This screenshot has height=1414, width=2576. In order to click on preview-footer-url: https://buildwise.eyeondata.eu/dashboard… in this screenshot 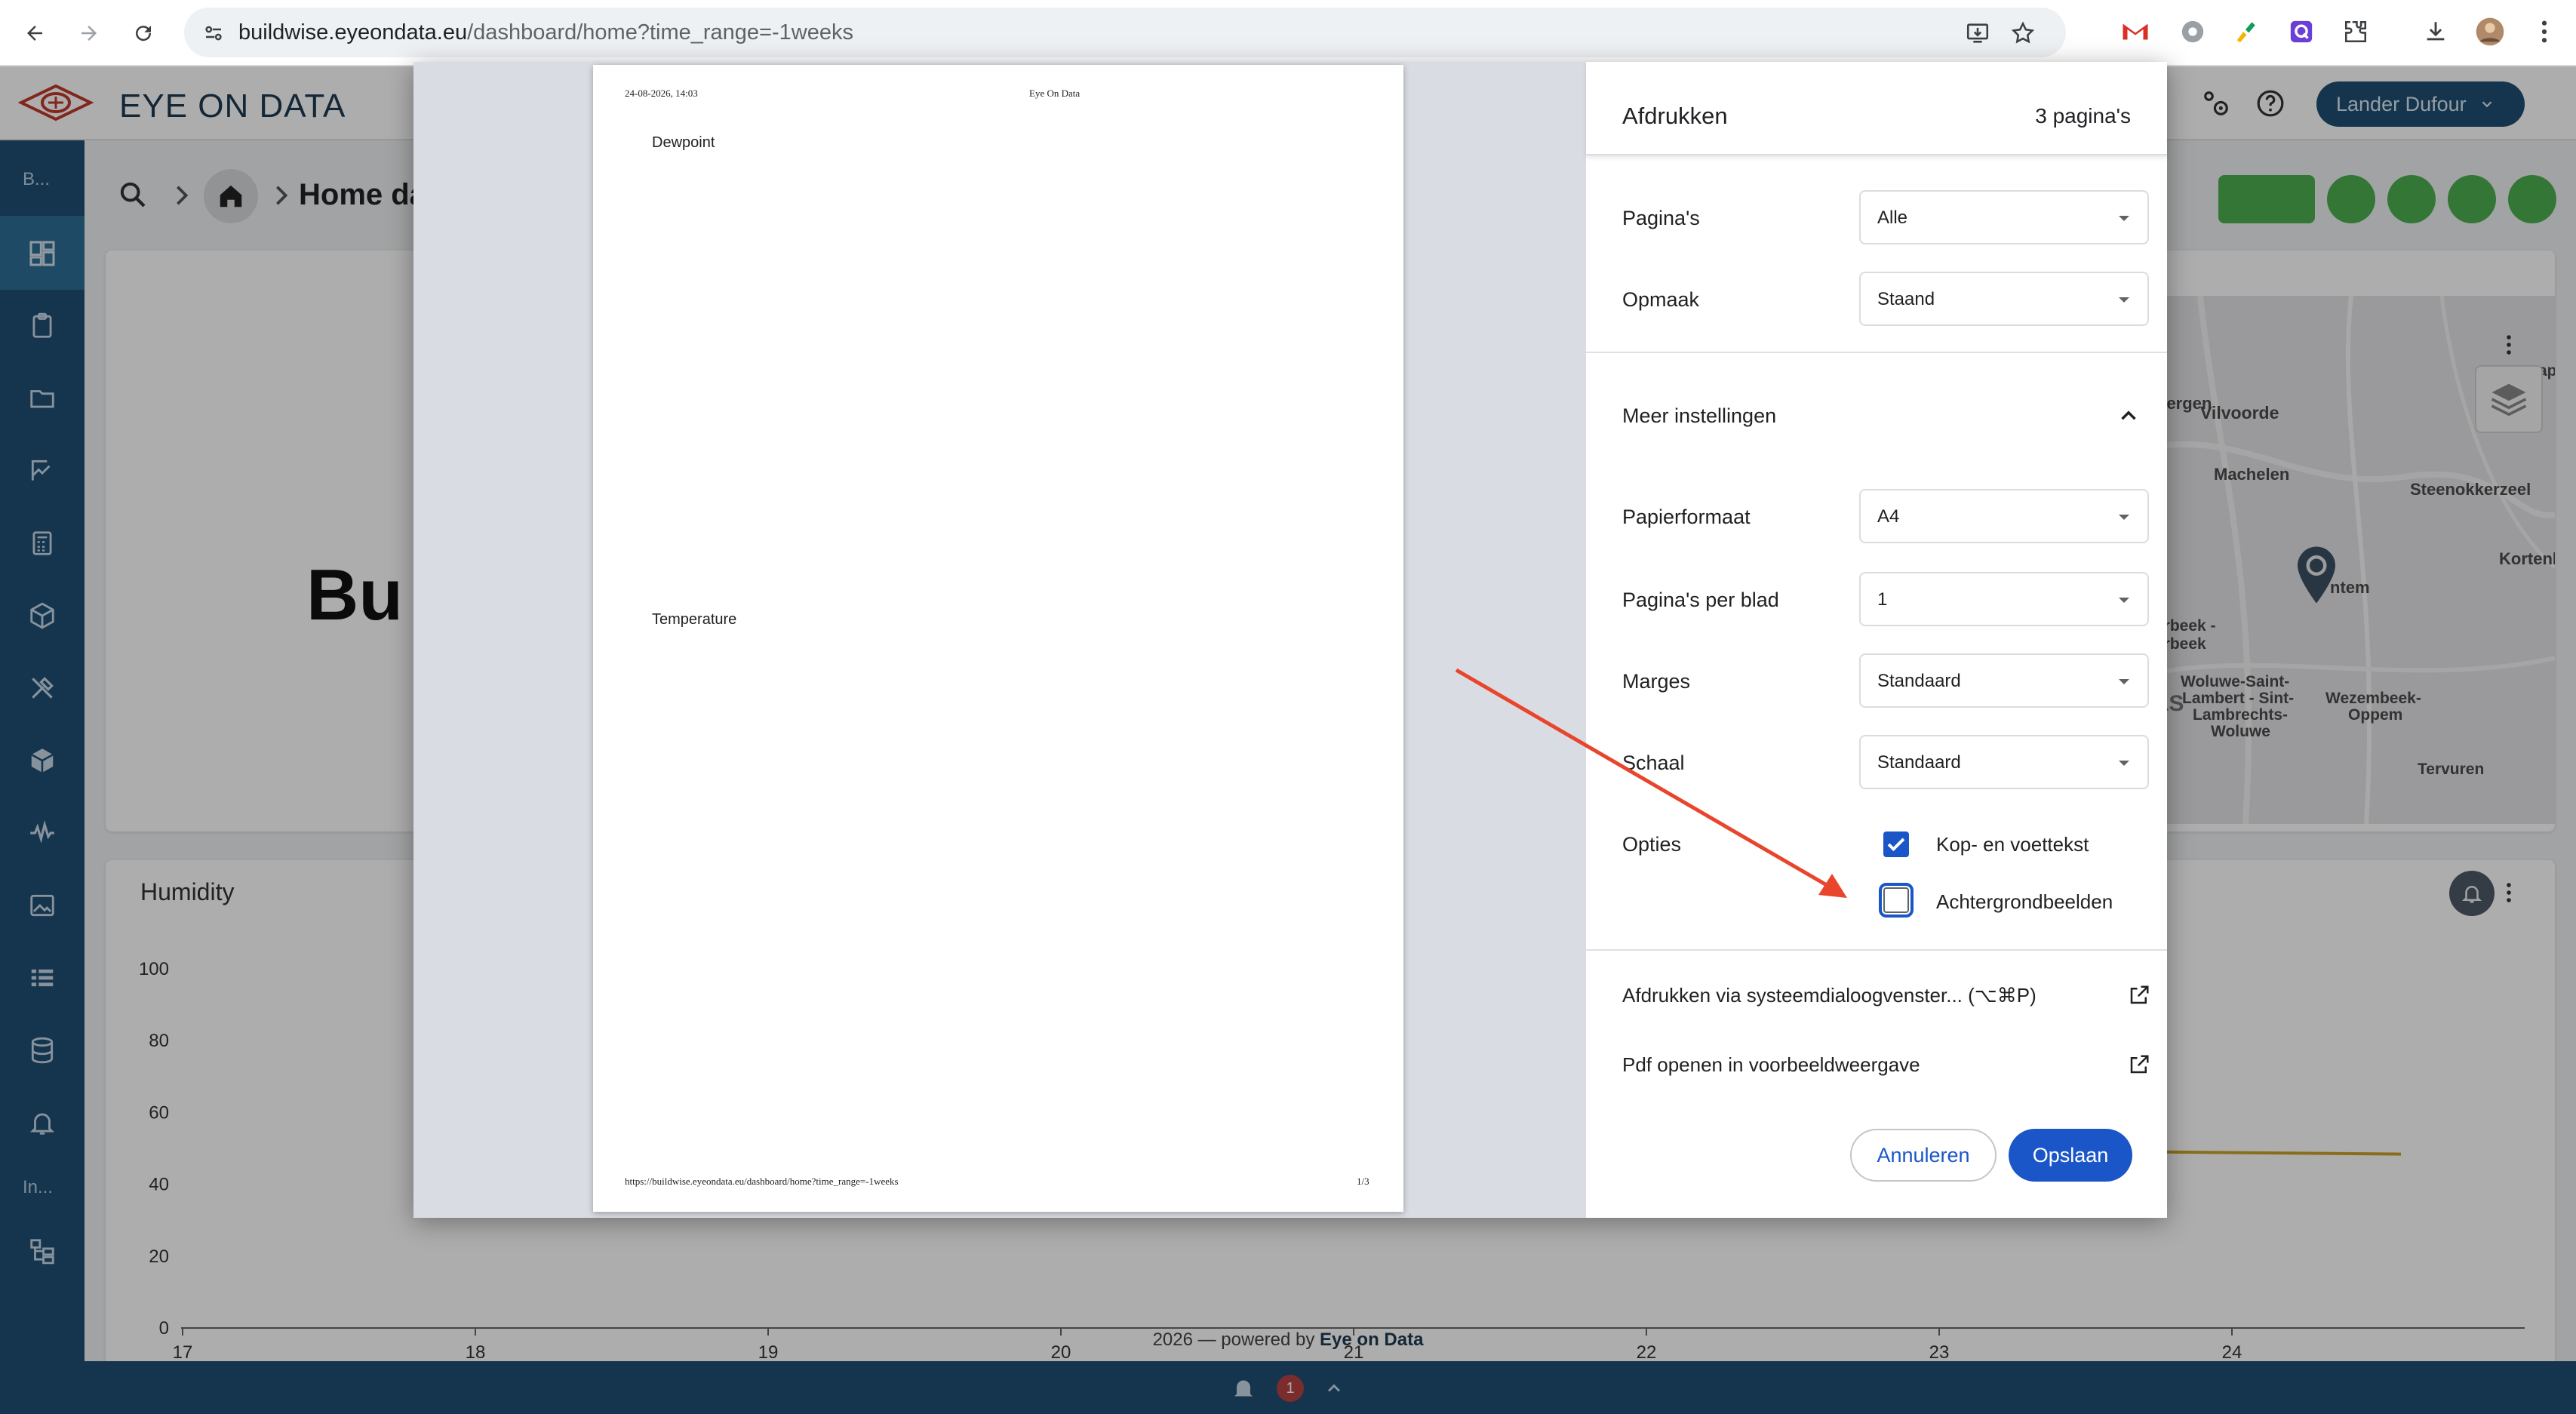, I will do `click(762, 1181)`.